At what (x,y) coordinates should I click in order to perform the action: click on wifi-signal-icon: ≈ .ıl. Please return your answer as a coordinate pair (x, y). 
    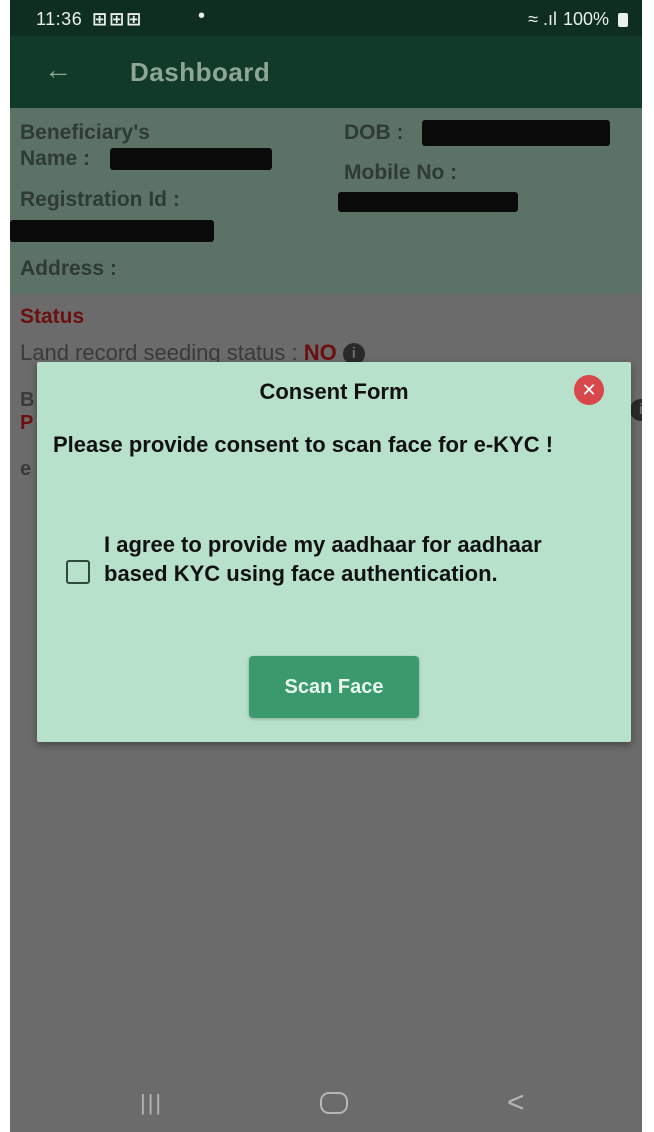
    Looking at the image, I should click on (542, 19).